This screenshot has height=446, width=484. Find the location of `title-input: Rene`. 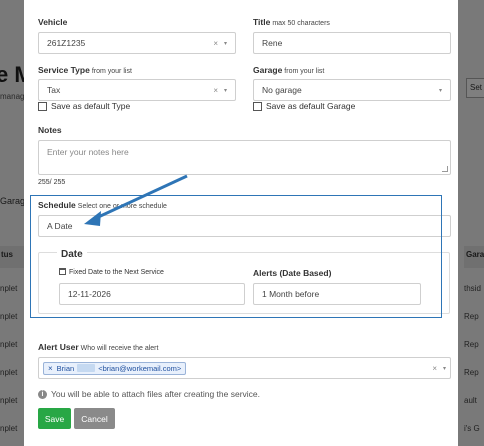

title-input: Rene is located at coordinates (352, 43).